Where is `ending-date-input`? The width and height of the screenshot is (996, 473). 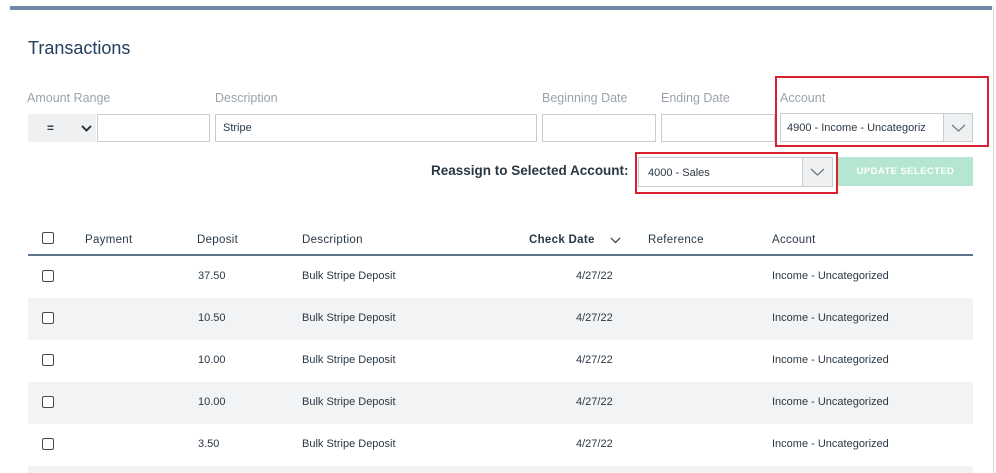
ending-date-input is located at coordinates (718, 128).